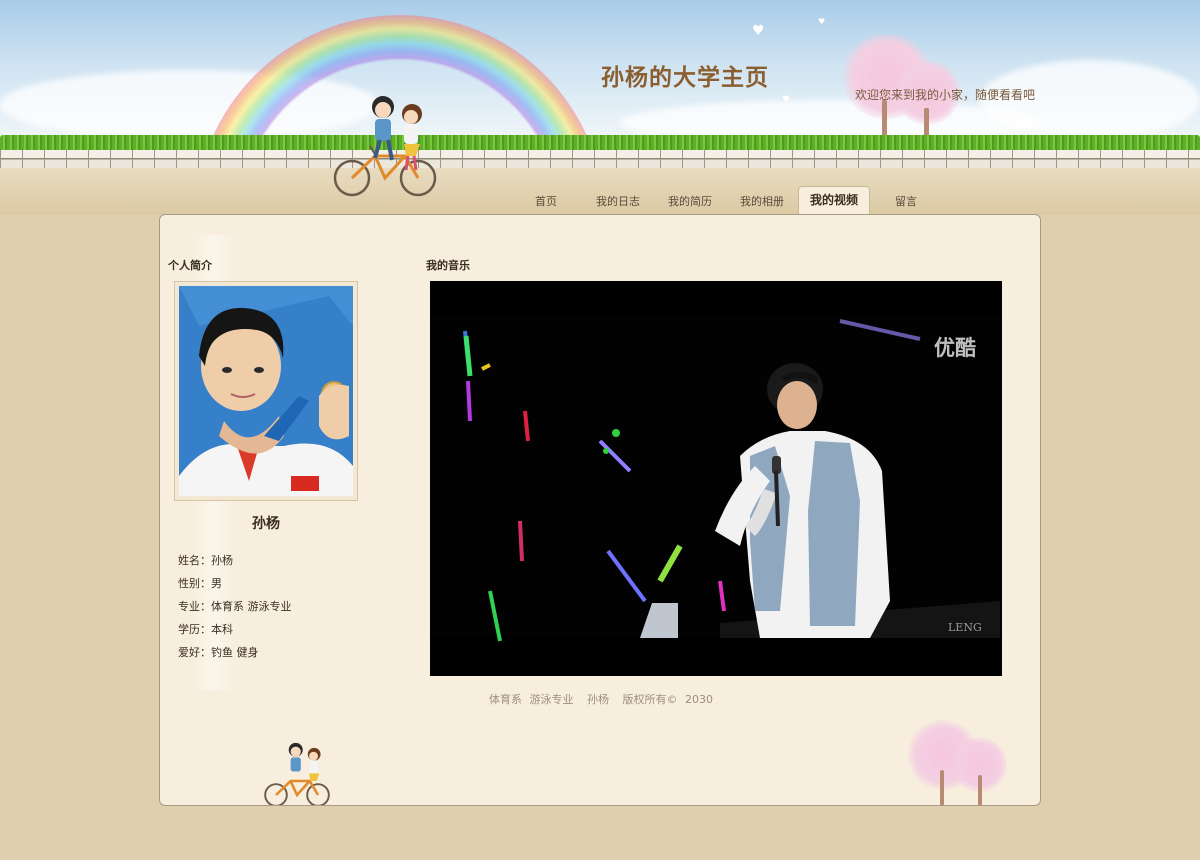  What do you see at coordinates (194, 560) in the screenshot?
I see `field-label: 姓名：` at bounding box center [194, 560].